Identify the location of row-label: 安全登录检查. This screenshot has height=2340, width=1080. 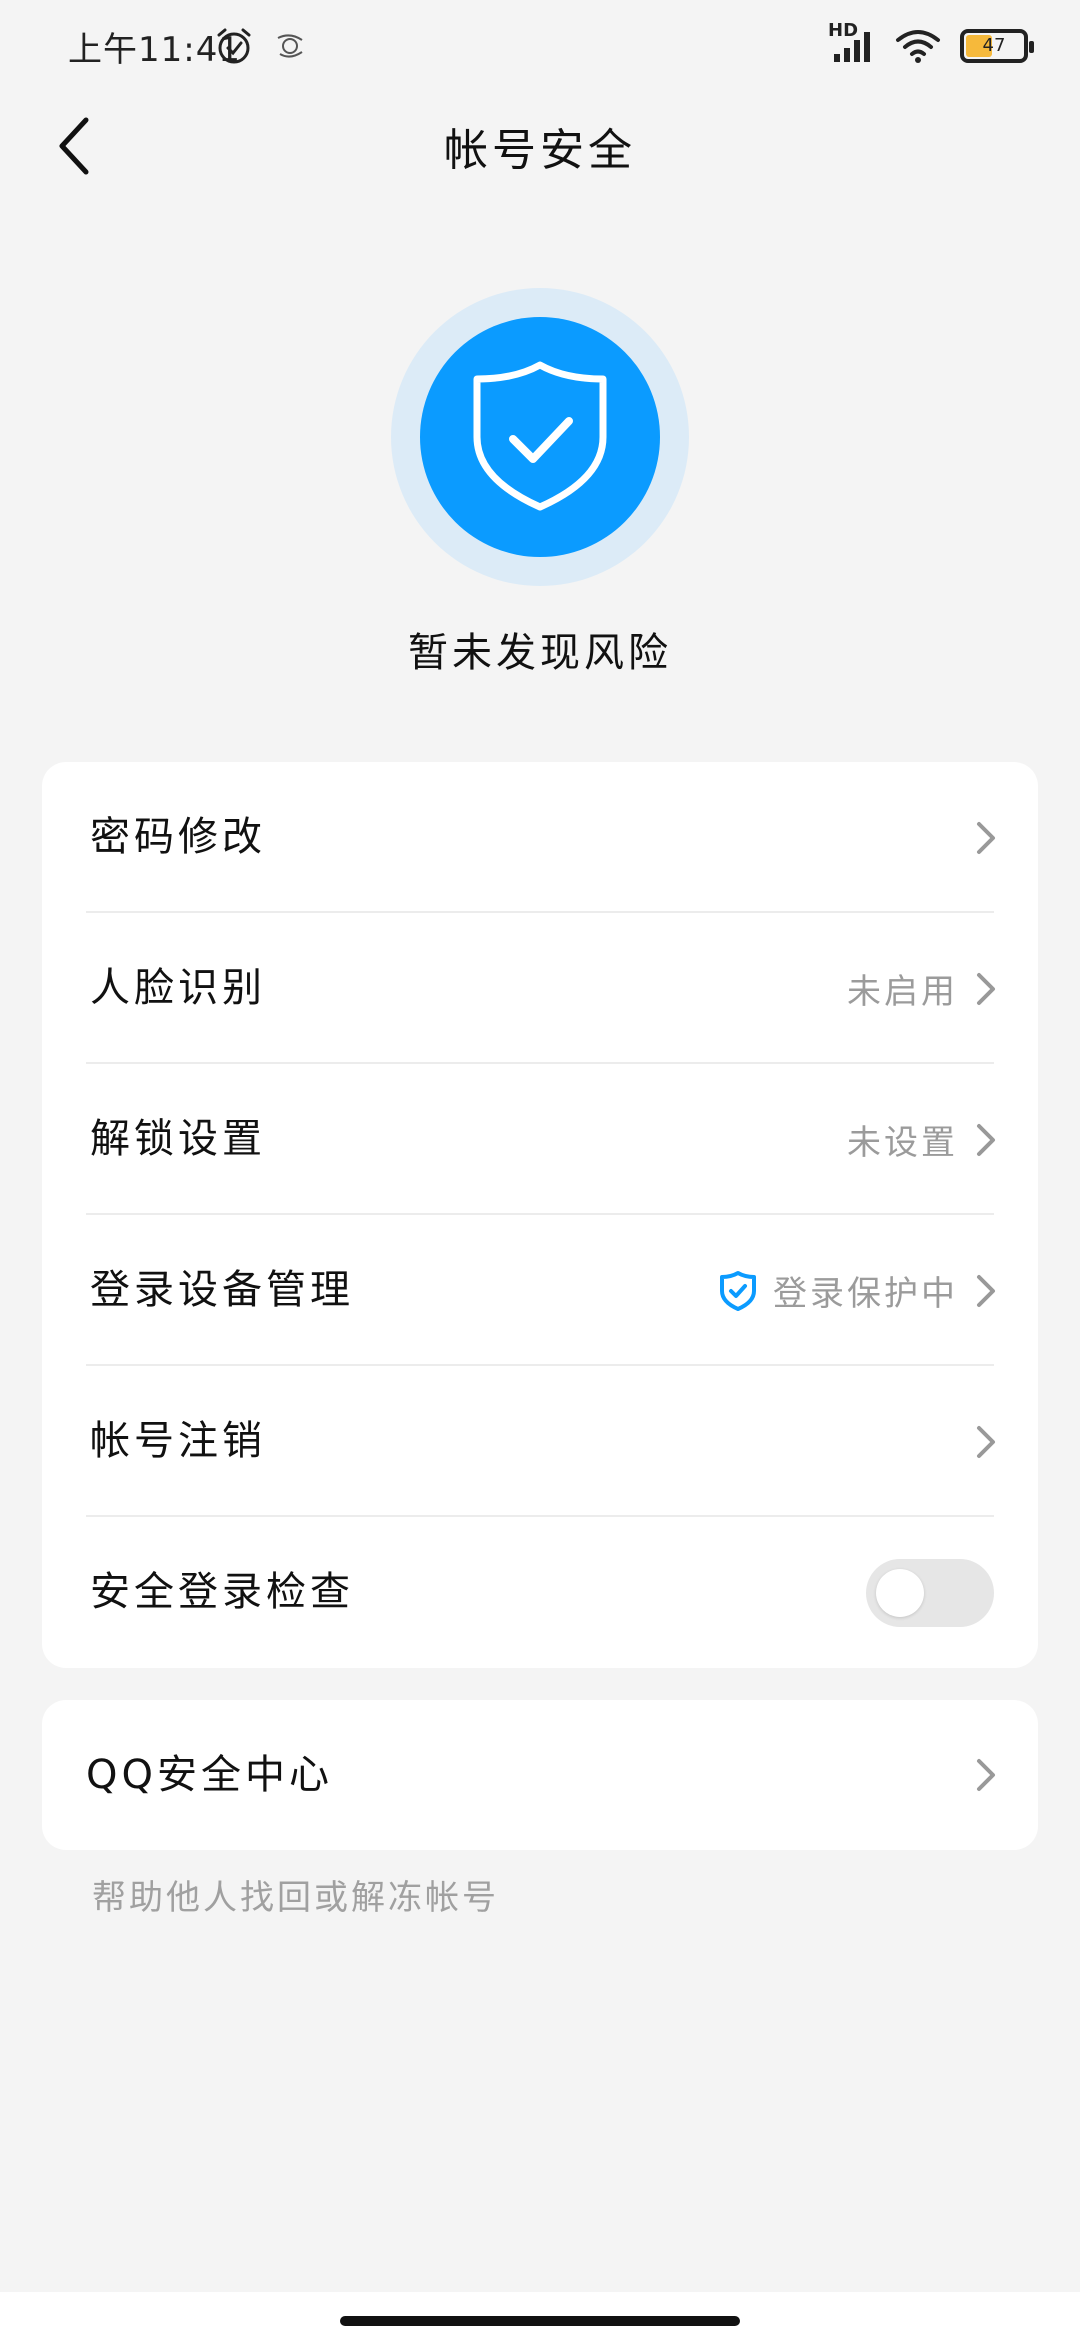
(222, 1592).